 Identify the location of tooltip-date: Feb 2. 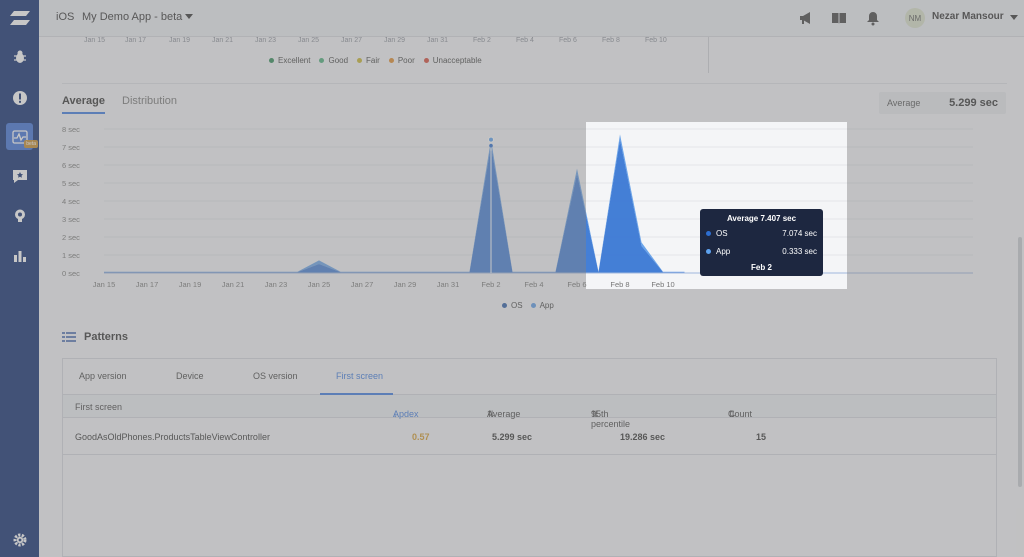
(761, 267).